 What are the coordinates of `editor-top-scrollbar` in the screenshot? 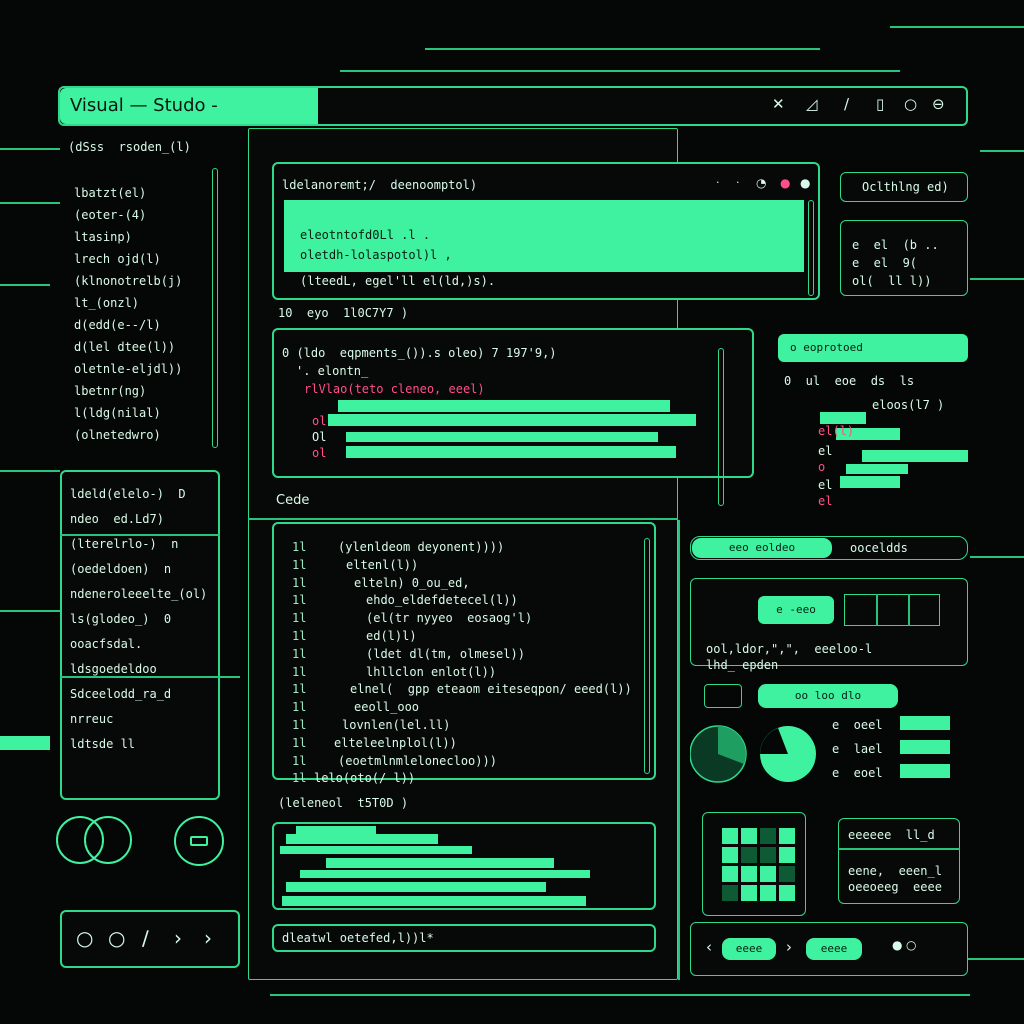 It's located at (811, 248).